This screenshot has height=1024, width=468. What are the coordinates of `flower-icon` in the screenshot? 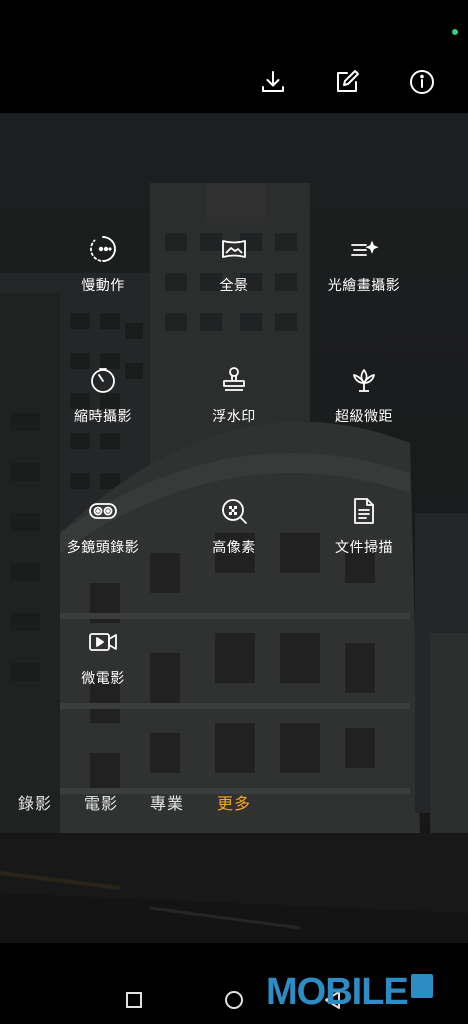 It's located at (364, 380).